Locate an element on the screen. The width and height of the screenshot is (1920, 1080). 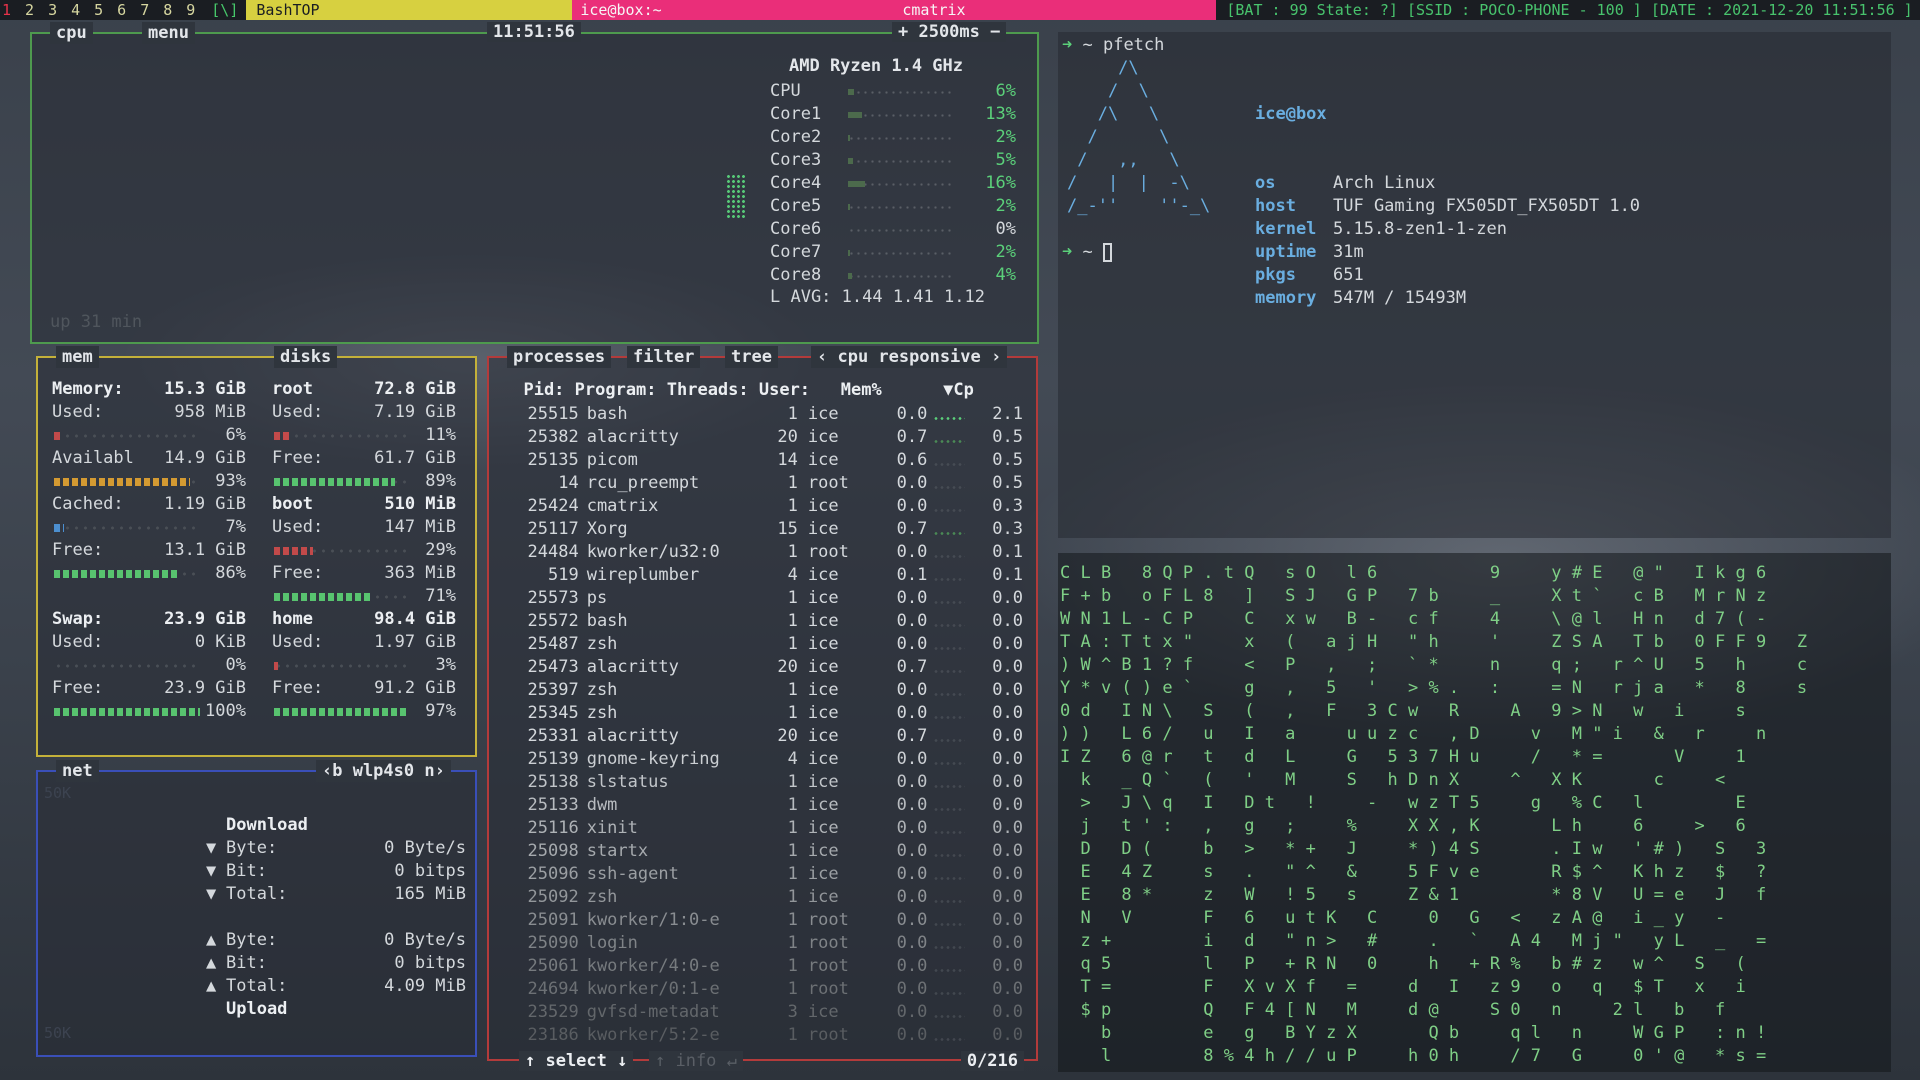
cpu-core-meter is located at coordinates (900, 160).